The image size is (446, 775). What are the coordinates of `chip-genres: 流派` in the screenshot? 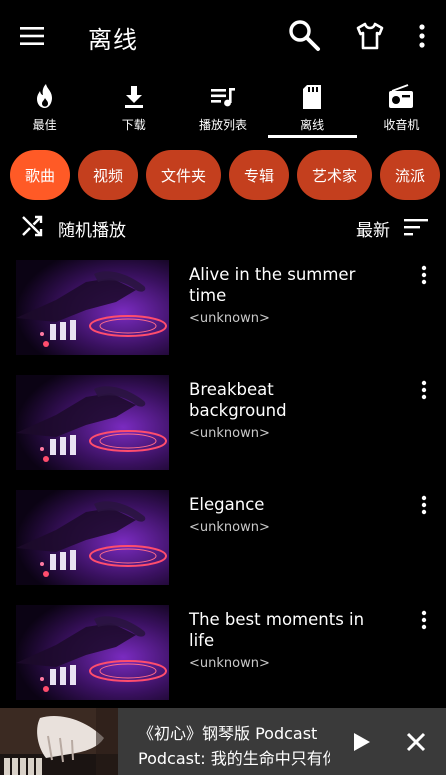 It's located at (410, 175).